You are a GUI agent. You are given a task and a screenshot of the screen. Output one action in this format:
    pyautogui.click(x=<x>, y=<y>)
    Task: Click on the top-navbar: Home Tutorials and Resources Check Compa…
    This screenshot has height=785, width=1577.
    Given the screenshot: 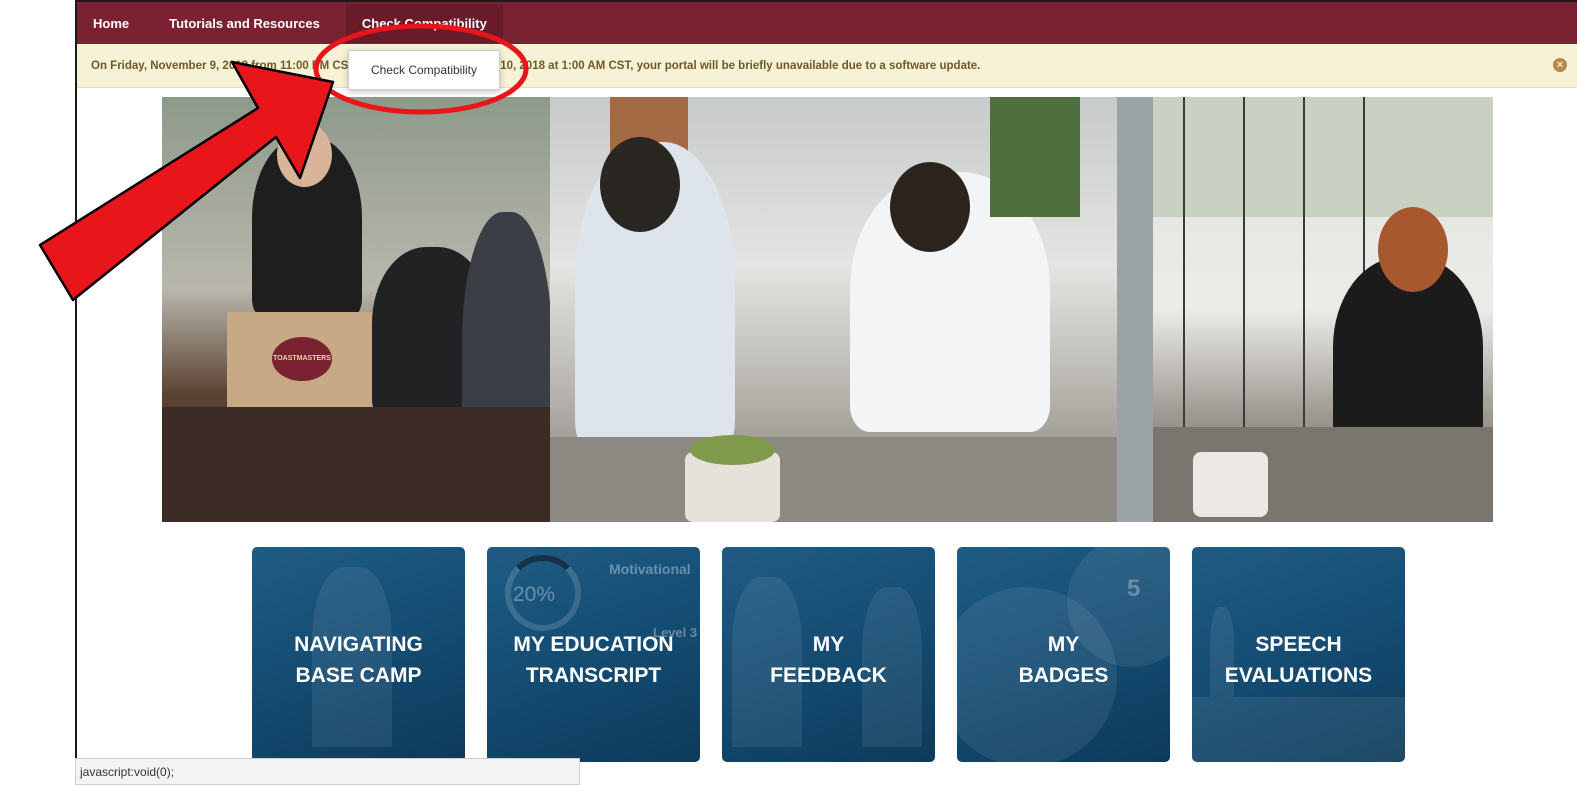 What is the action you would take?
    pyautogui.click(x=827, y=23)
    